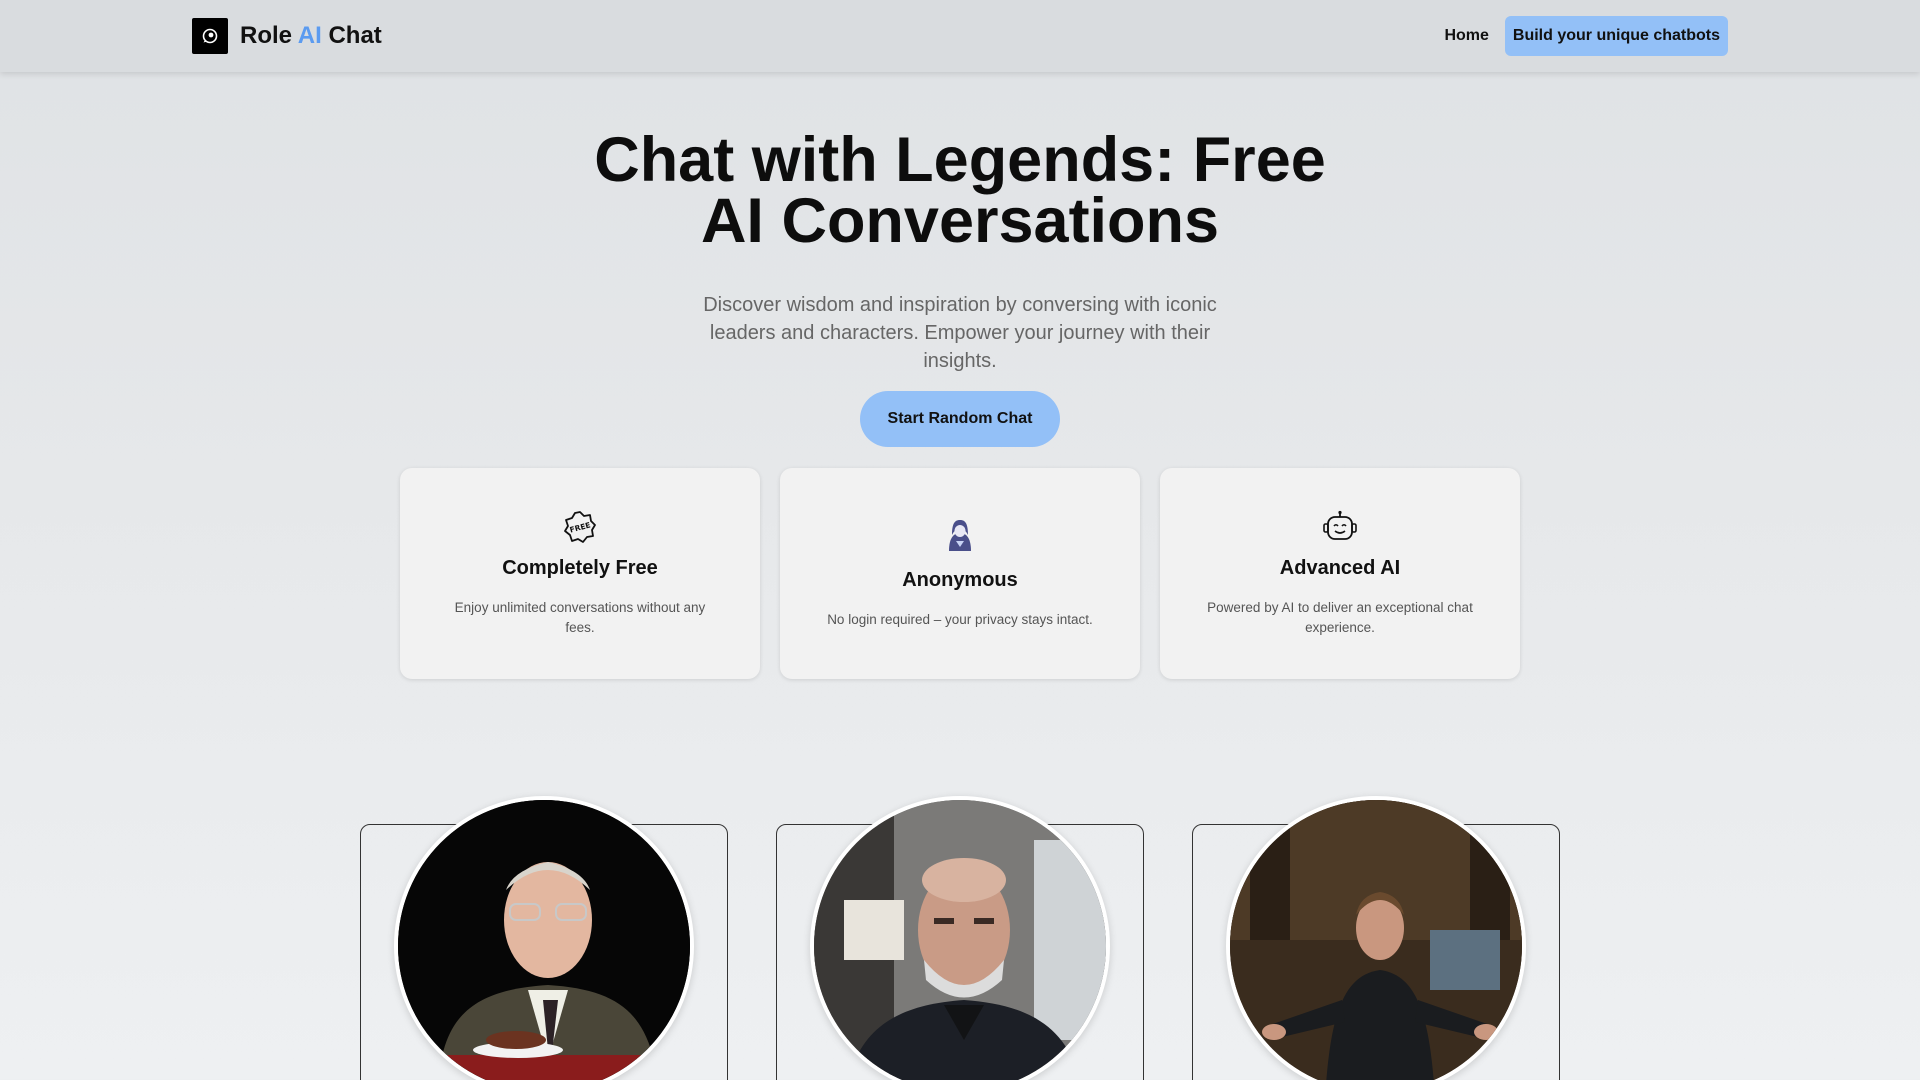 The width and height of the screenshot is (1920, 1080). What do you see at coordinates (960, 419) in the screenshot?
I see `start-random-chat-button: Start Random Chat` at bounding box center [960, 419].